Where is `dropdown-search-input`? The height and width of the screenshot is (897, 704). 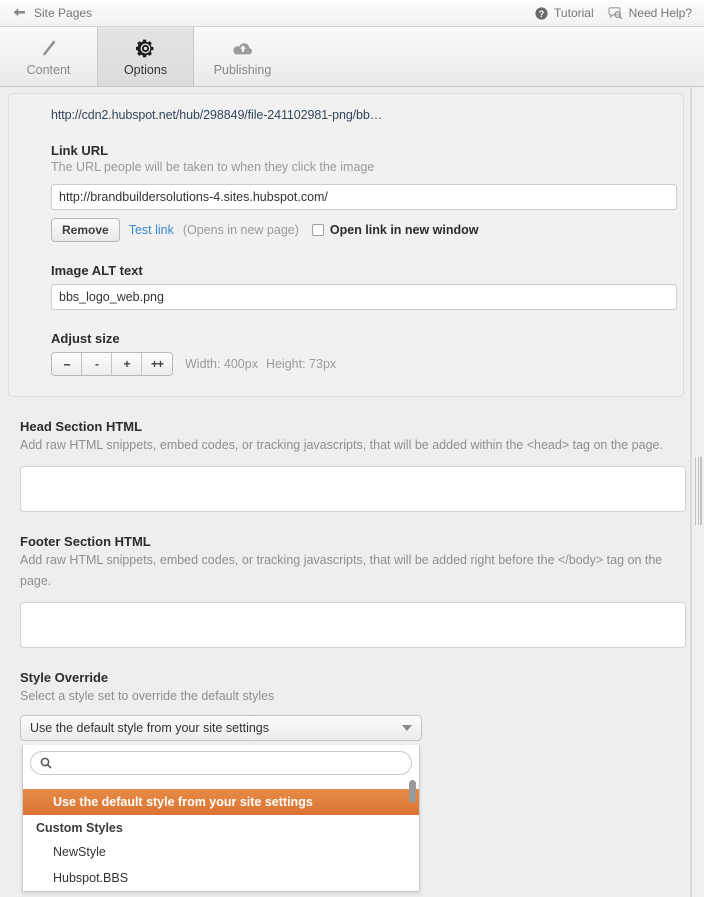 dropdown-search-input is located at coordinates (230, 763).